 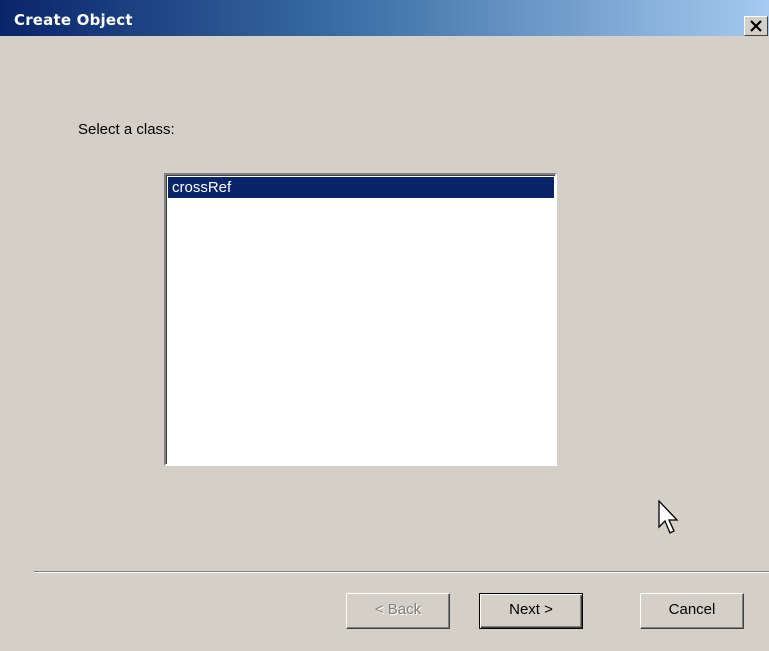 What do you see at coordinates (668, 517) in the screenshot?
I see `mouse-pointer-icon` at bounding box center [668, 517].